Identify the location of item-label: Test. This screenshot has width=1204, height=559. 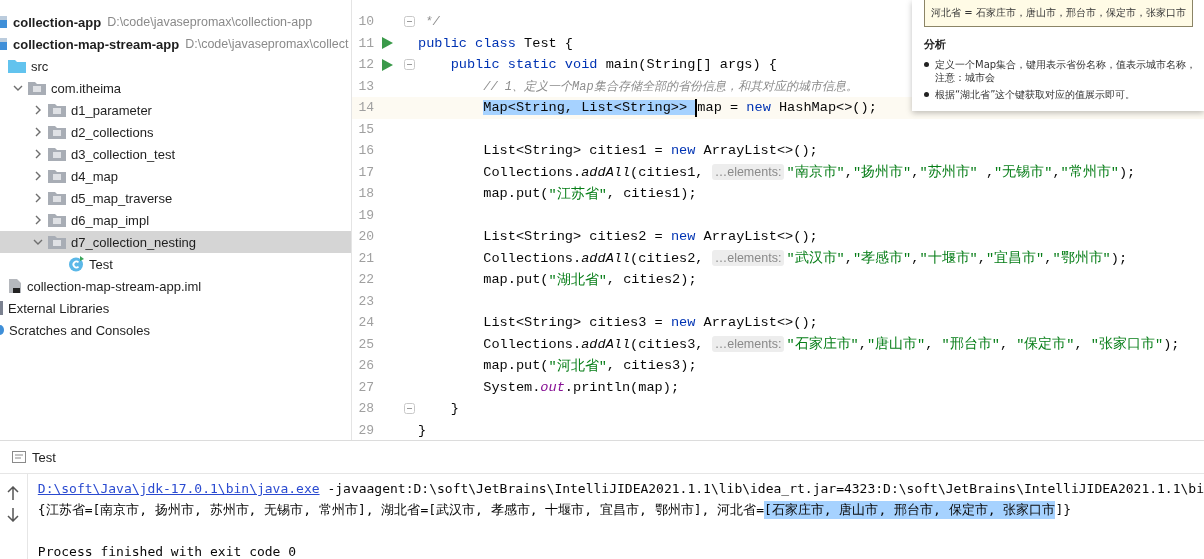
(101, 264).